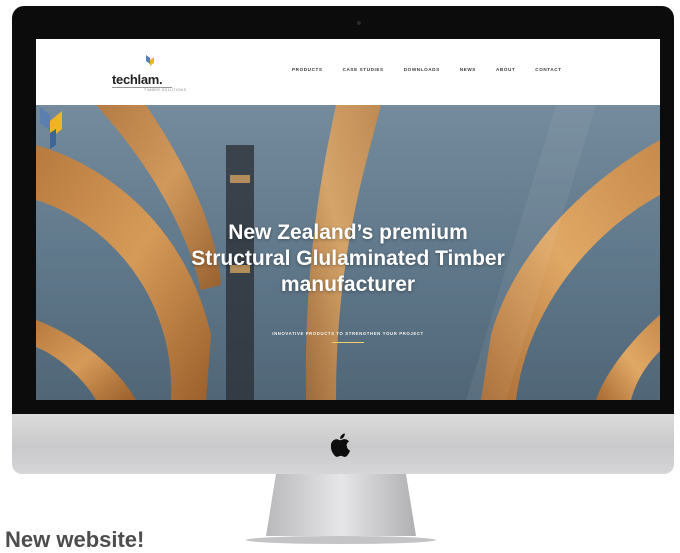 The image size is (680, 553). Describe the element at coordinates (341, 509) in the screenshot. I see `monitor-stand` at that location.